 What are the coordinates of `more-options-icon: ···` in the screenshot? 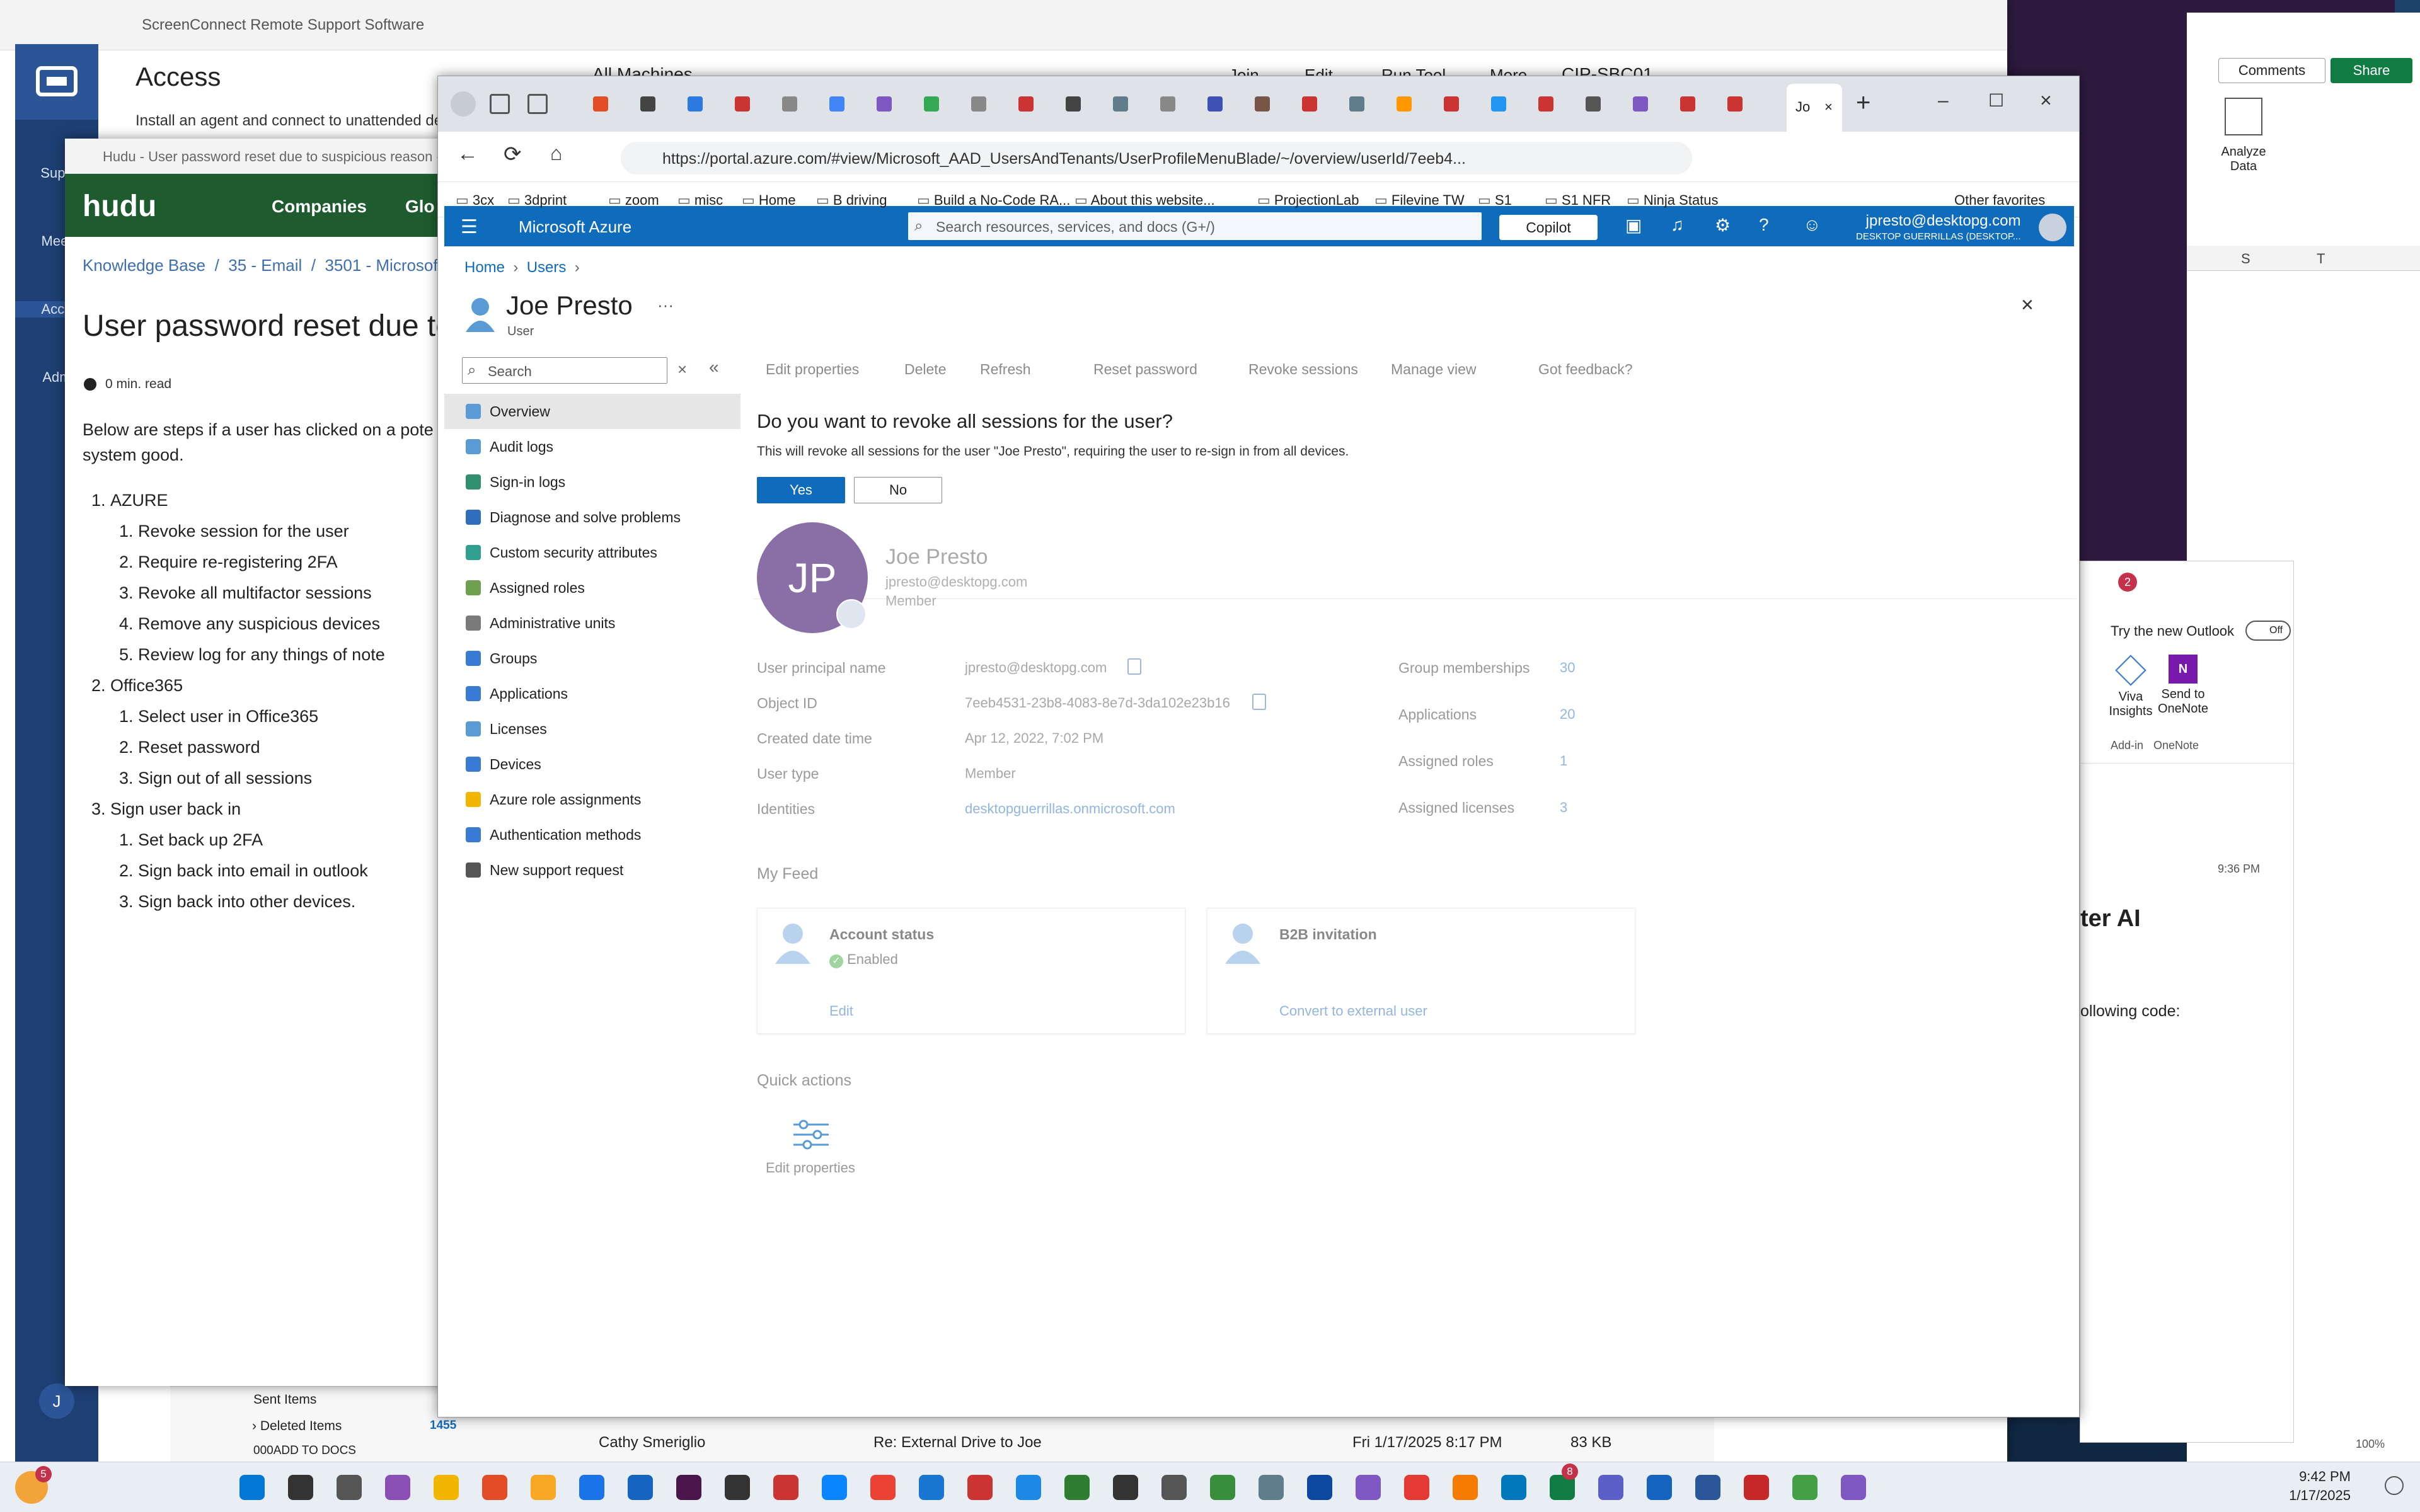 It's located at (665, 305).